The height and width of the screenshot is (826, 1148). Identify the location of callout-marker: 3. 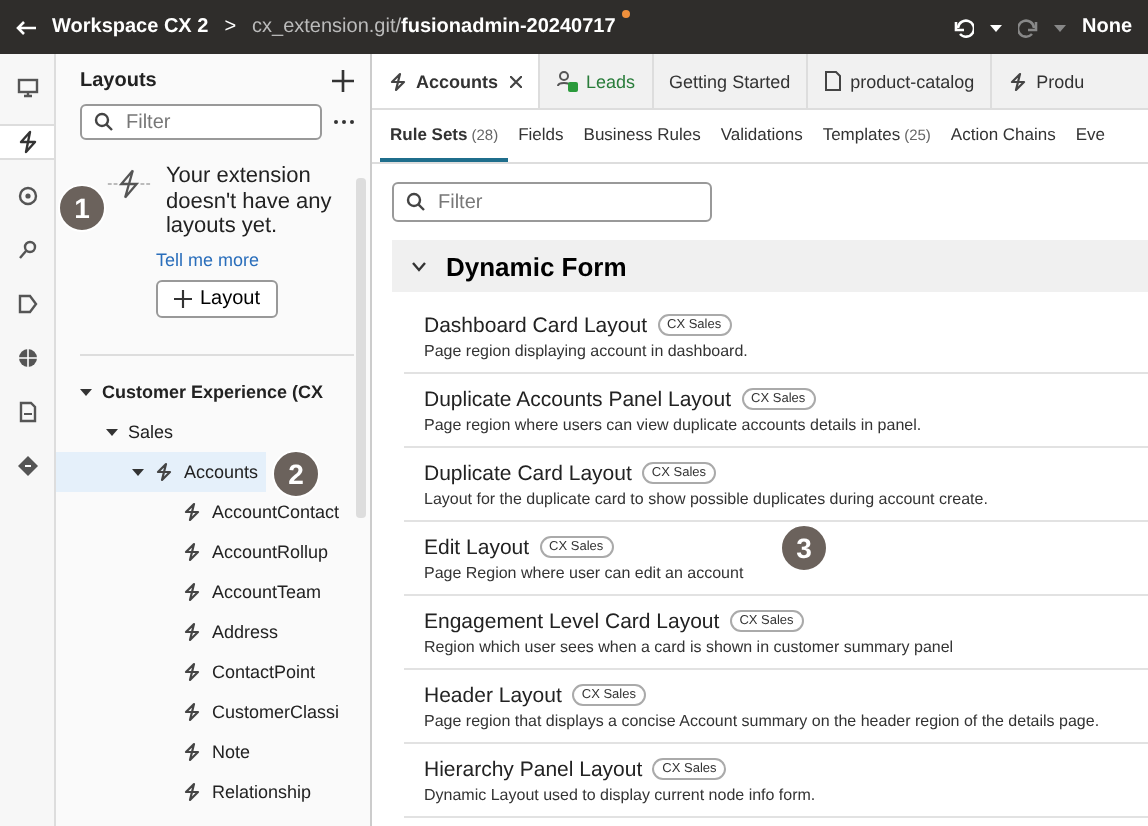
(804, 548).